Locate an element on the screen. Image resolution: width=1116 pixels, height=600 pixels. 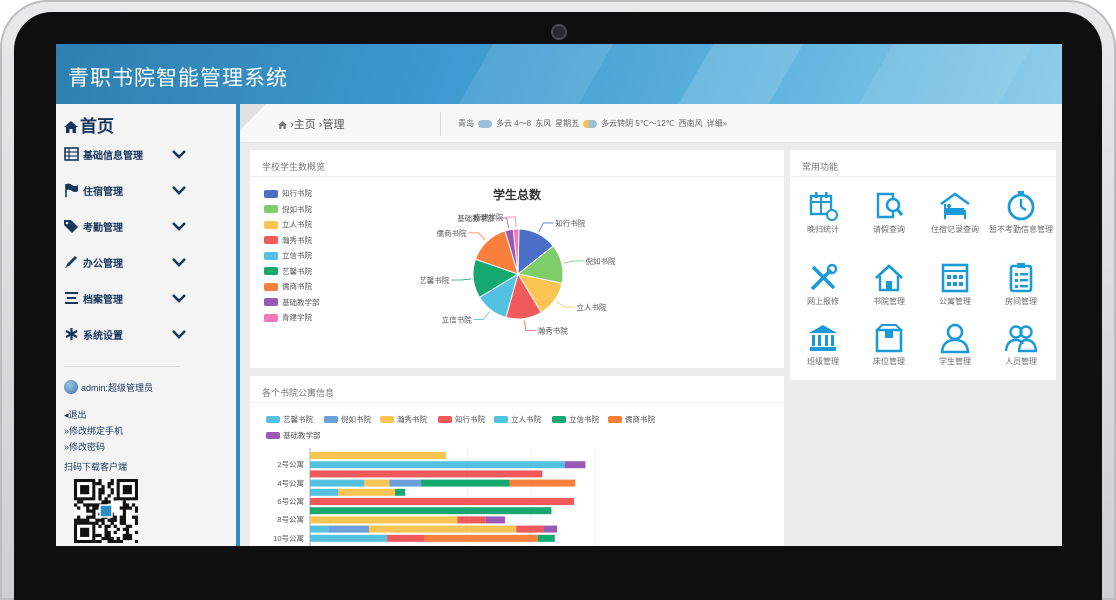
function-lodging-record-query: 住宿记录查询 is located at coordinates (955, 212).